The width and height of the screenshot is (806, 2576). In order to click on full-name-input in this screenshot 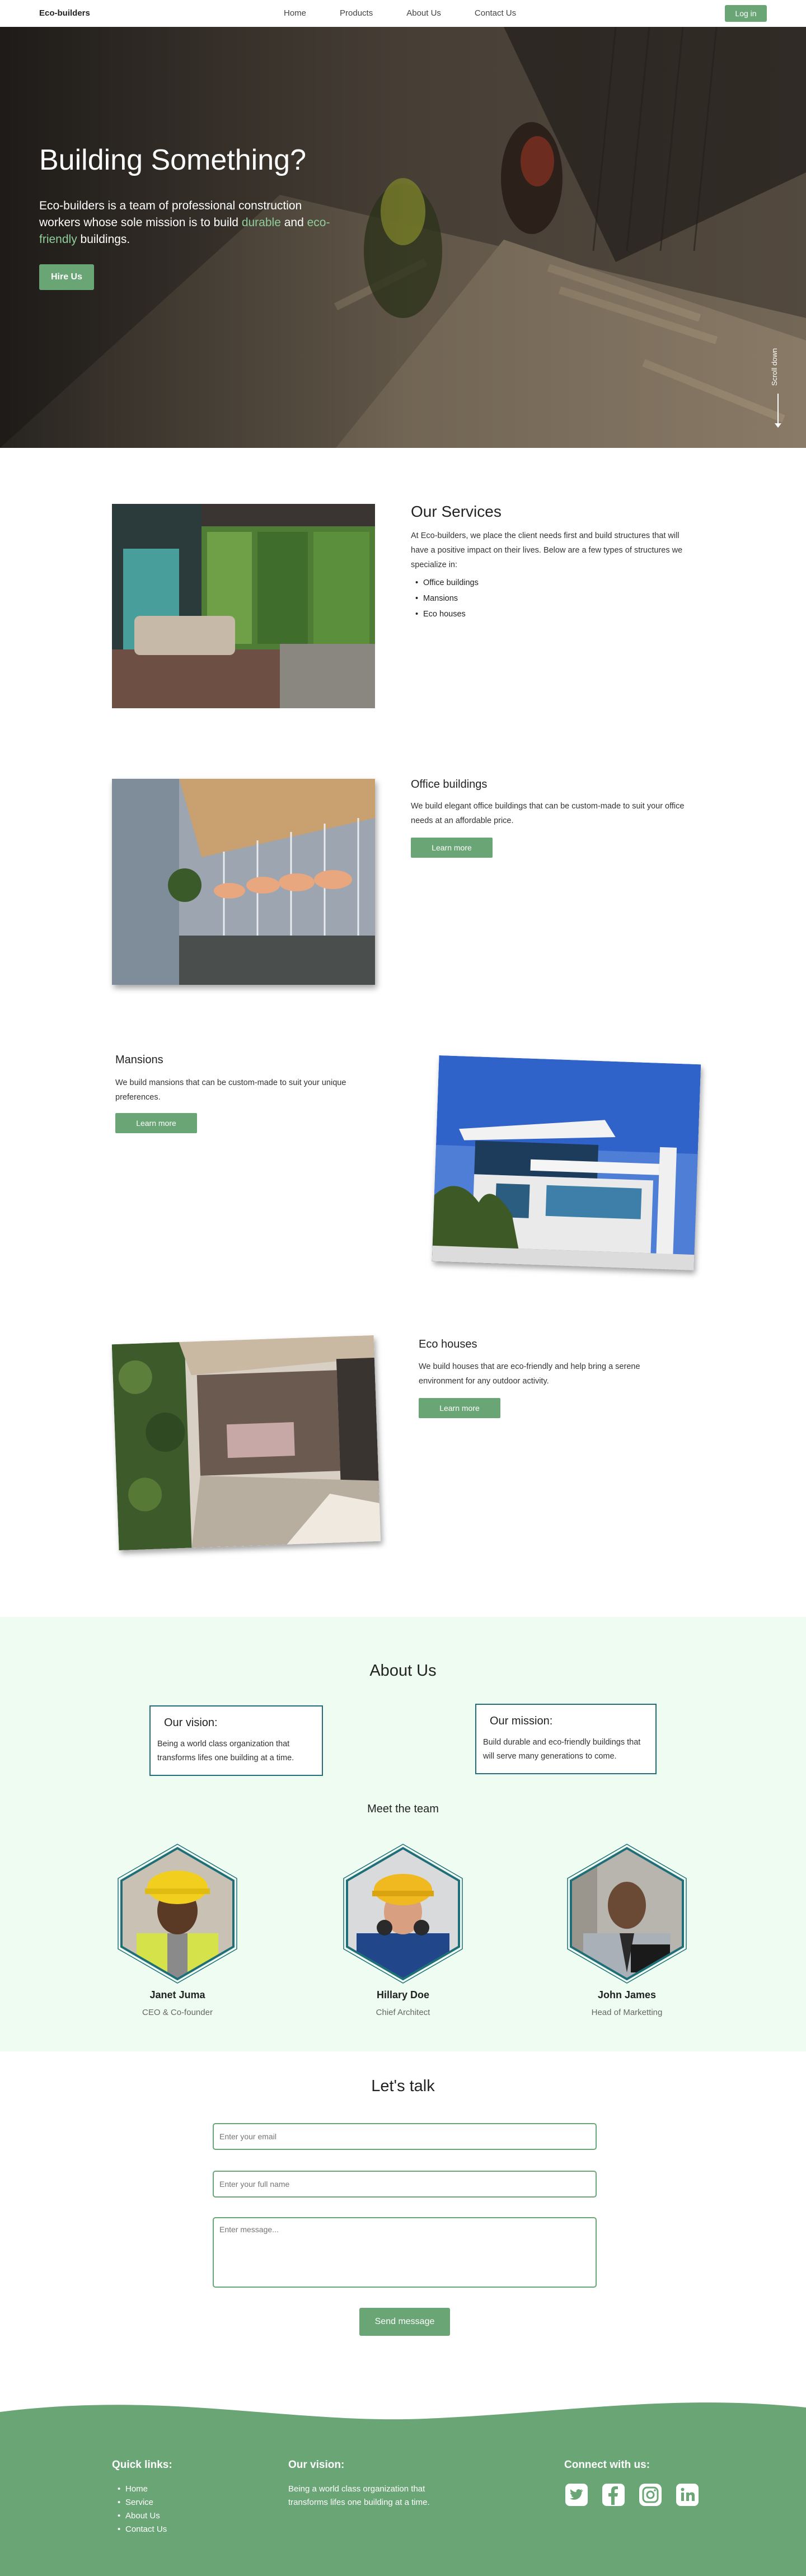, I will do `click(405, 2185)`.